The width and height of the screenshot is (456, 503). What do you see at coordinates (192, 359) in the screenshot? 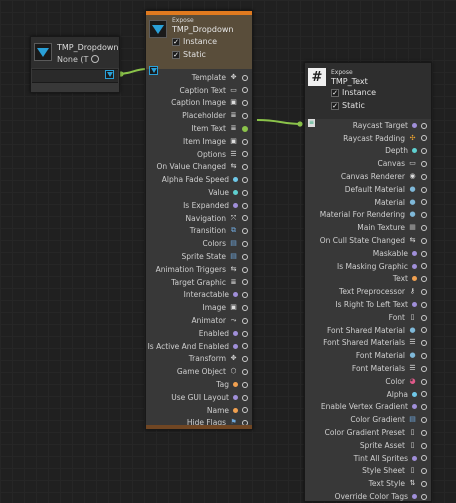
I see `port-row-transform: Transform ✥` at bounding box center [192, 359].